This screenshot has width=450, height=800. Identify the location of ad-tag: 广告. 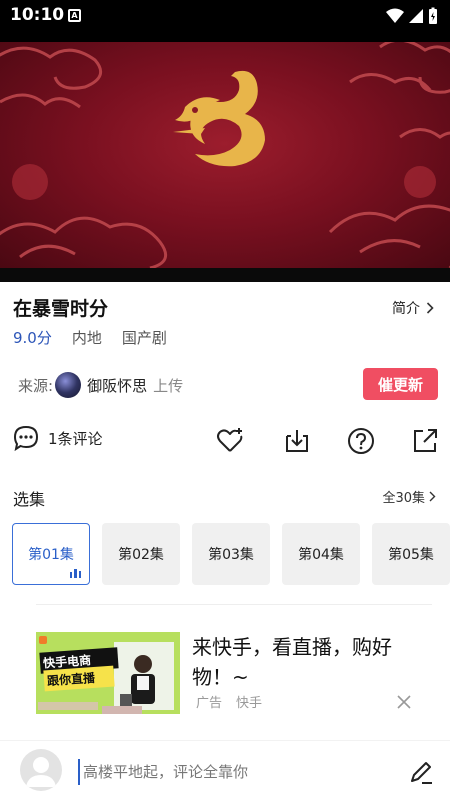
(209, 703).